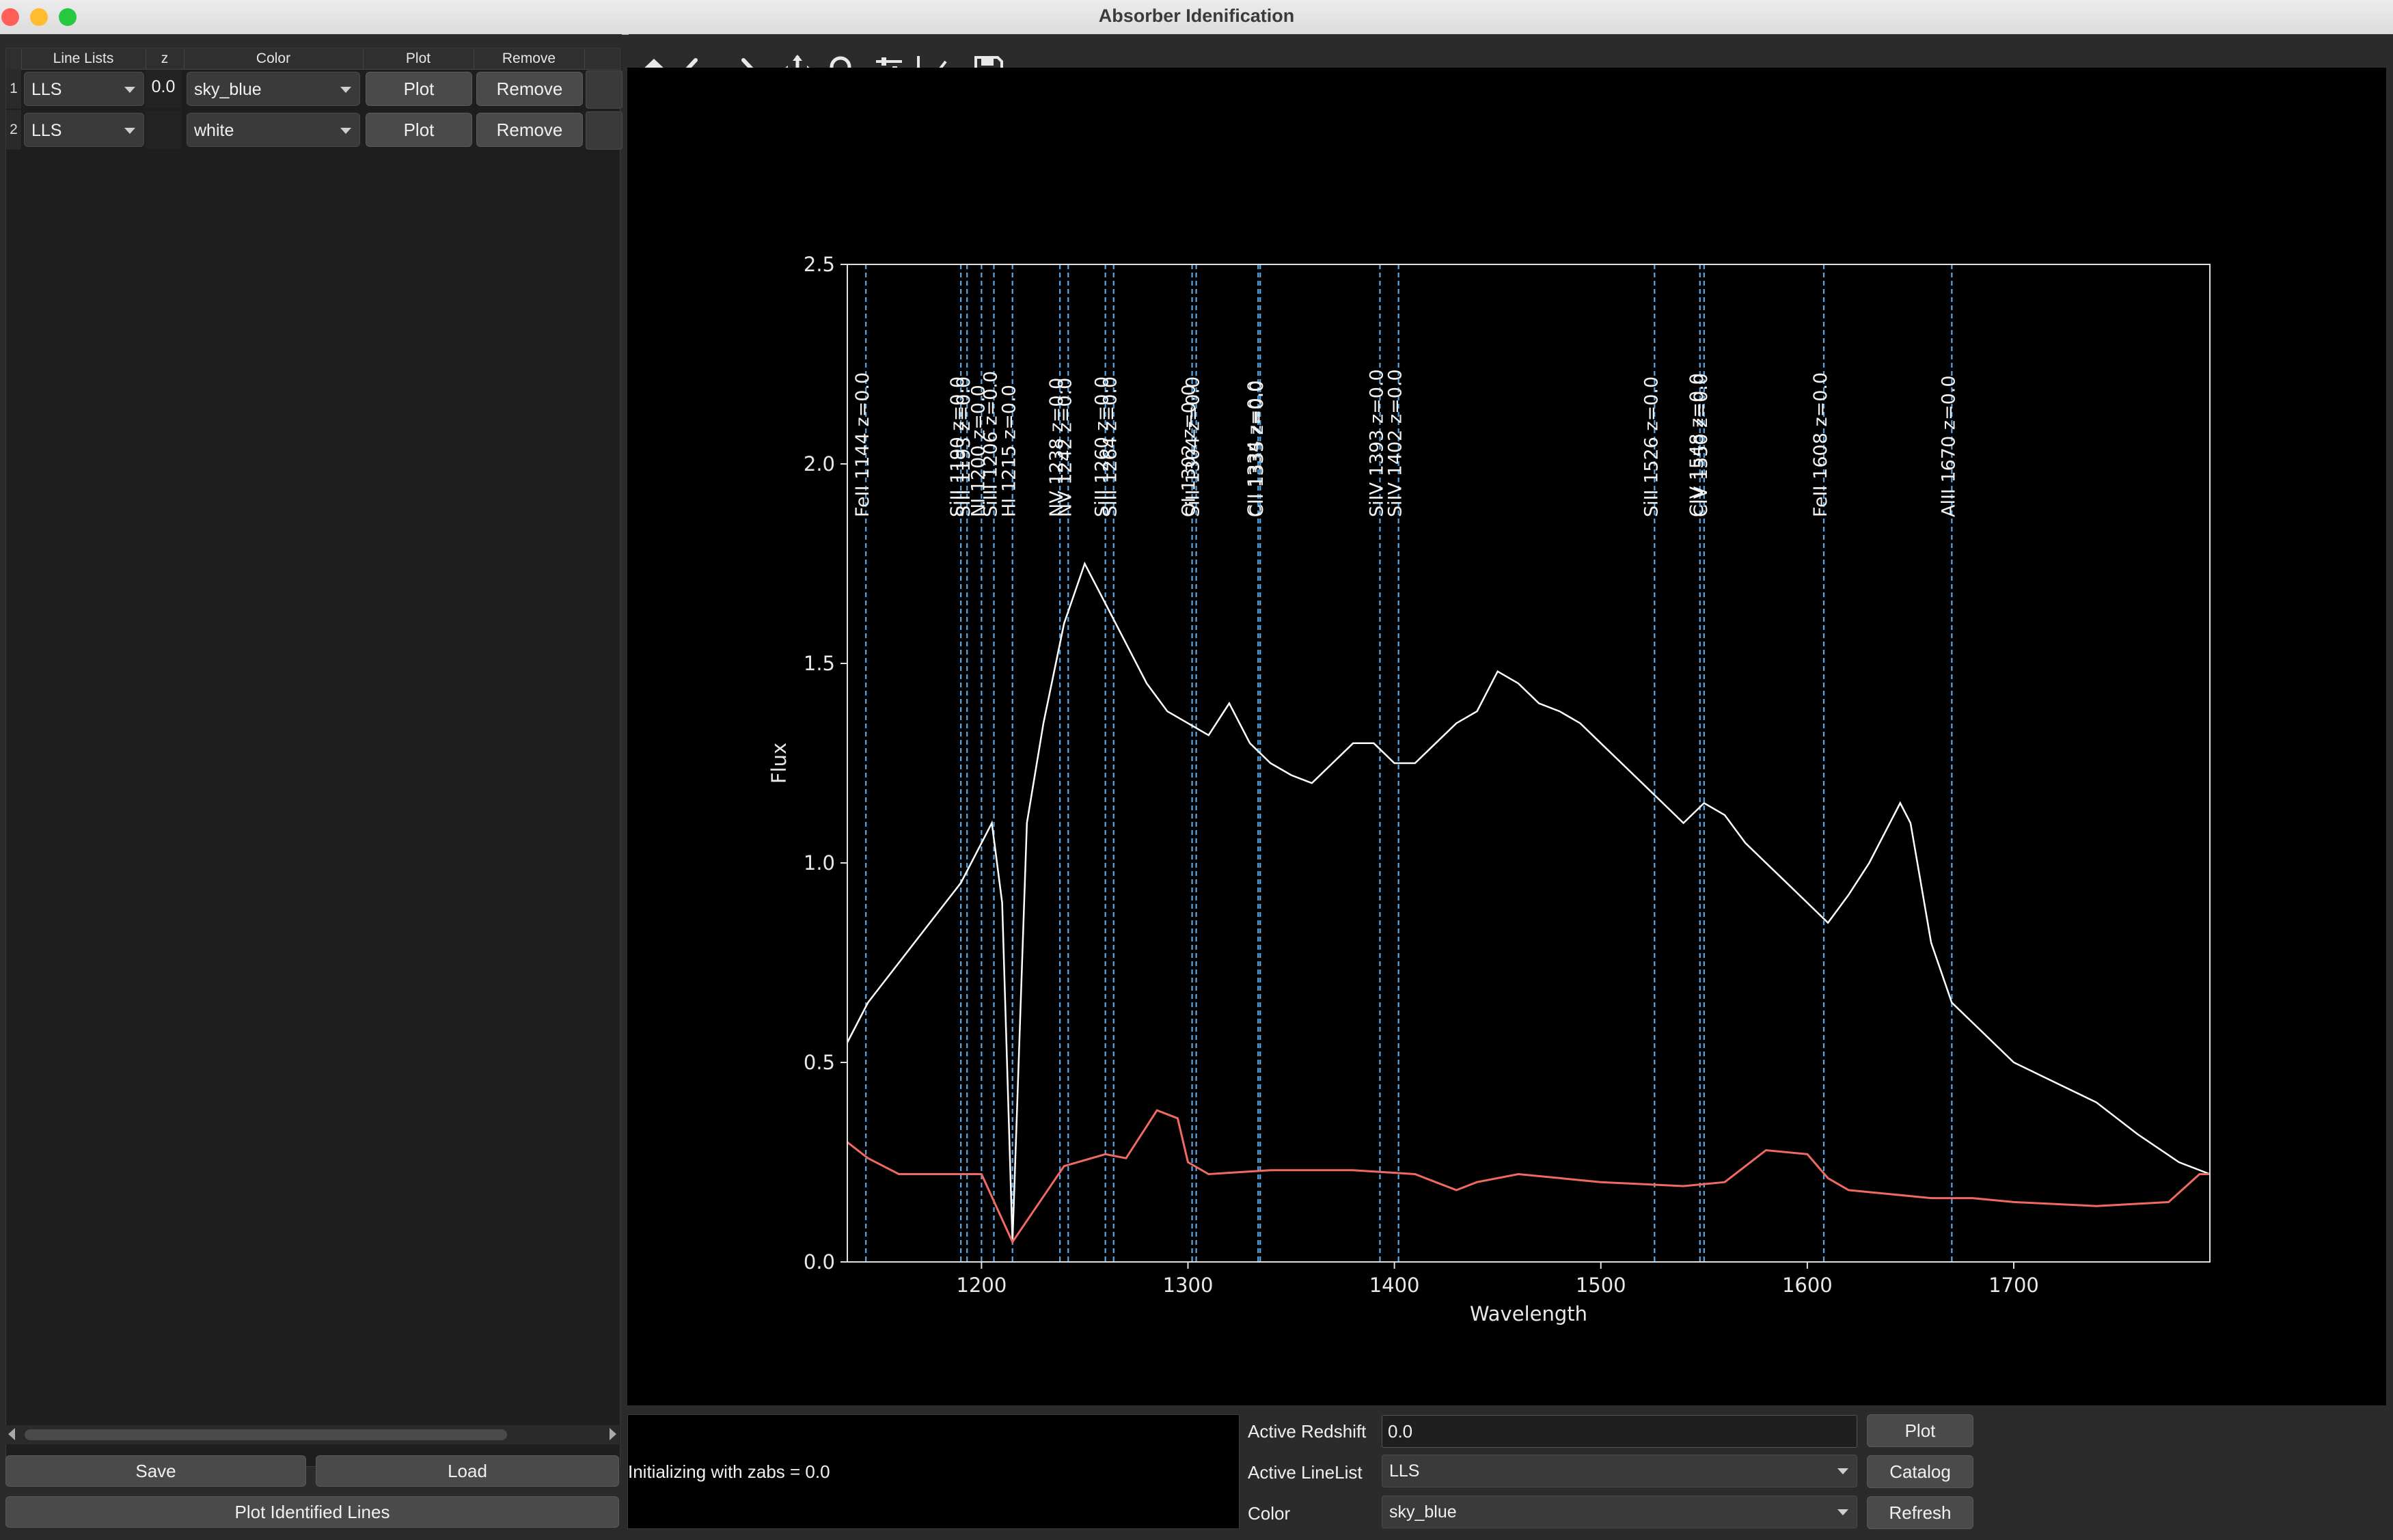 Image resolution: width=2393 pixels, height=1540 pixels. I want to click on line-label: FeII 1144 z=0.0, so click(862, 444).